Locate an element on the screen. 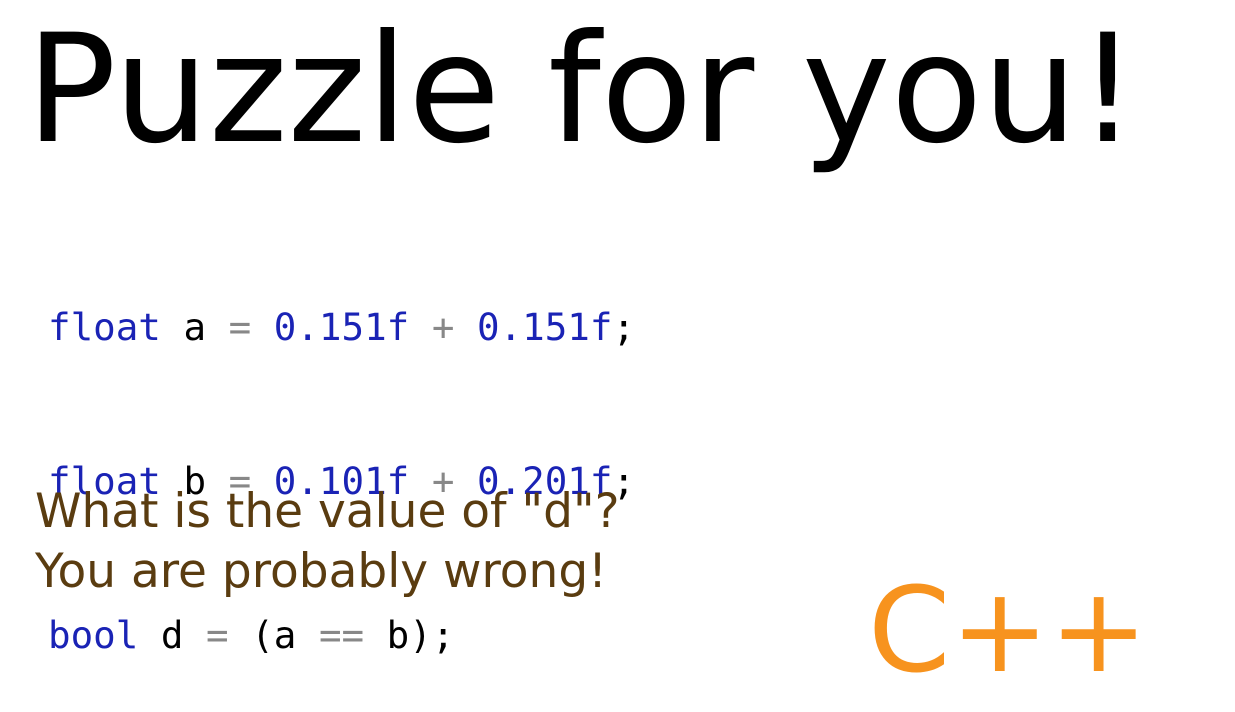  code-line-1: float a = 0.151f + 0.151f; is located at coordinates (341, 327).